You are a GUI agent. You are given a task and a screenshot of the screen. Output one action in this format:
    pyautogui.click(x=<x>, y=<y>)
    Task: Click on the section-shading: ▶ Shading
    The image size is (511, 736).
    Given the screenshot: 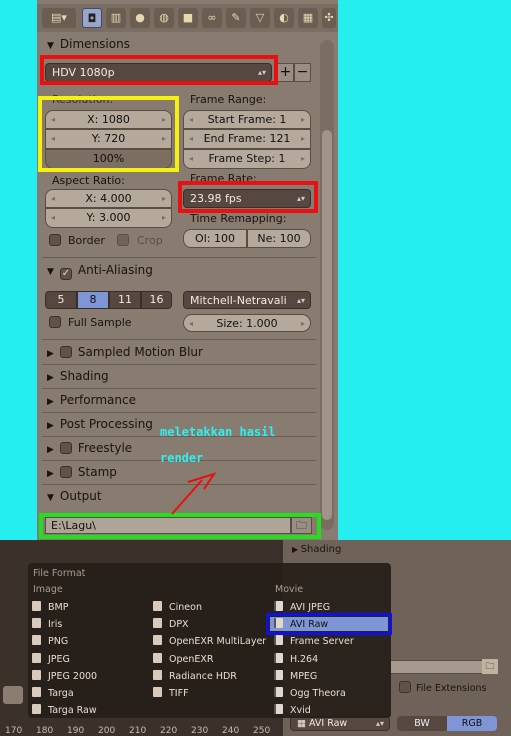 What is the action you would take?
    pyautogui.click(x=78, y=376)
    